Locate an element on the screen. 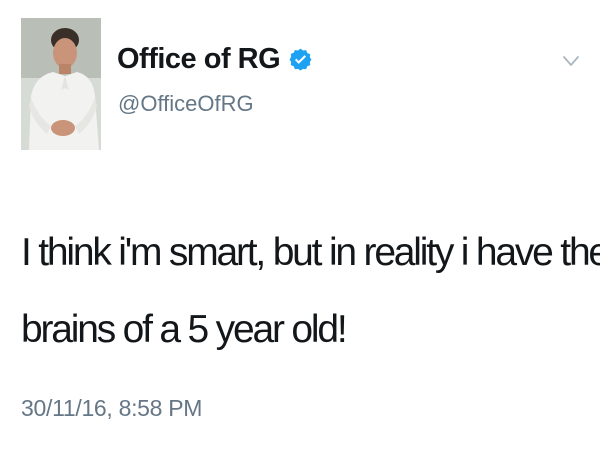 This screenshot has height=450, width=600. profile-photo is located at coordinates (61, 84).